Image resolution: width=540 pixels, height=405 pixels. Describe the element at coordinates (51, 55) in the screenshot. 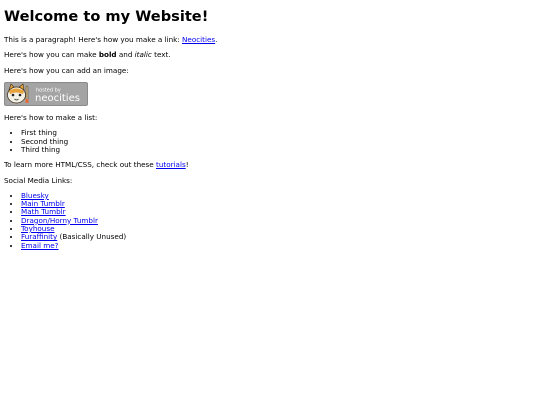

I see `formatting-text: Here's how you can make` at that location.